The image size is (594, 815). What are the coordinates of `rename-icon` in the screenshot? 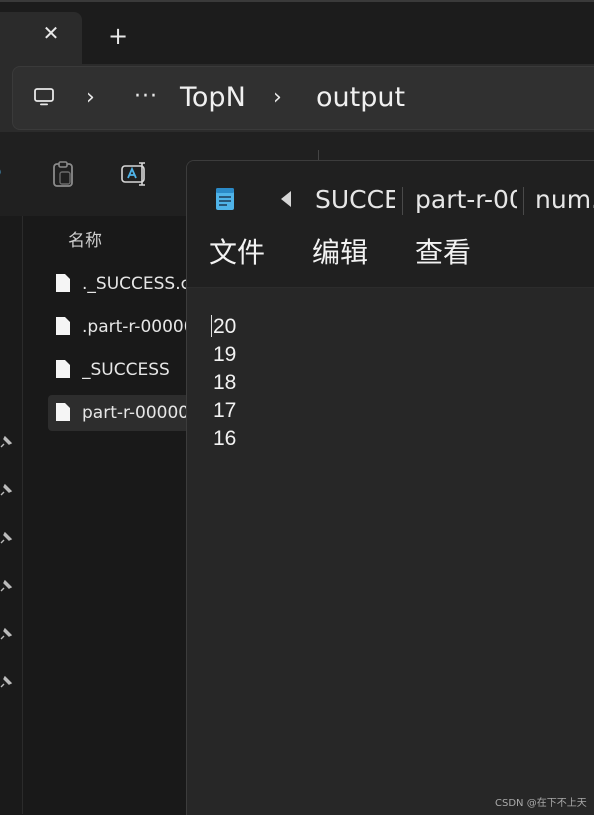 It's located at (135, 174).